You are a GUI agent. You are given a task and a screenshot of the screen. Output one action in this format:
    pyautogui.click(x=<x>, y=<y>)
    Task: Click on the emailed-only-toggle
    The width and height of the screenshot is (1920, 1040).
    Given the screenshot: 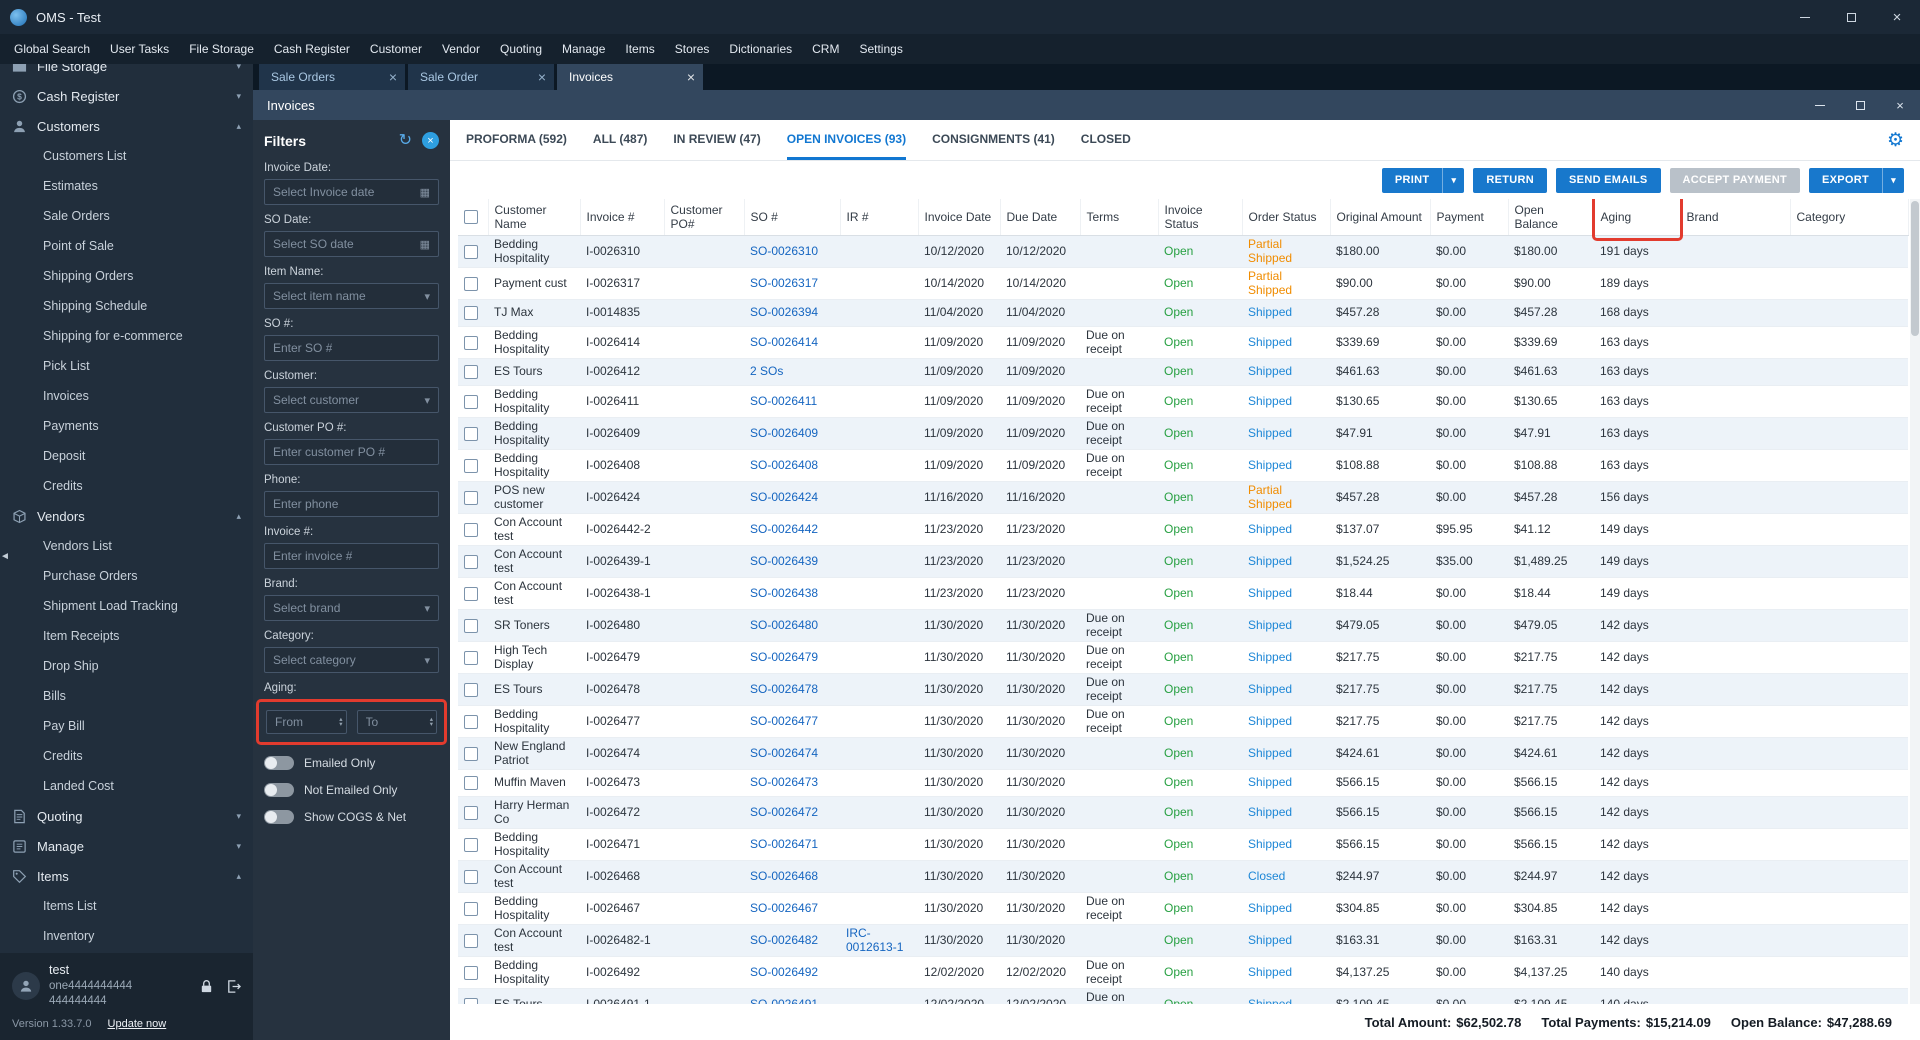 What is the action you would take?
    pyautogui.click(x=279, y=762)
    